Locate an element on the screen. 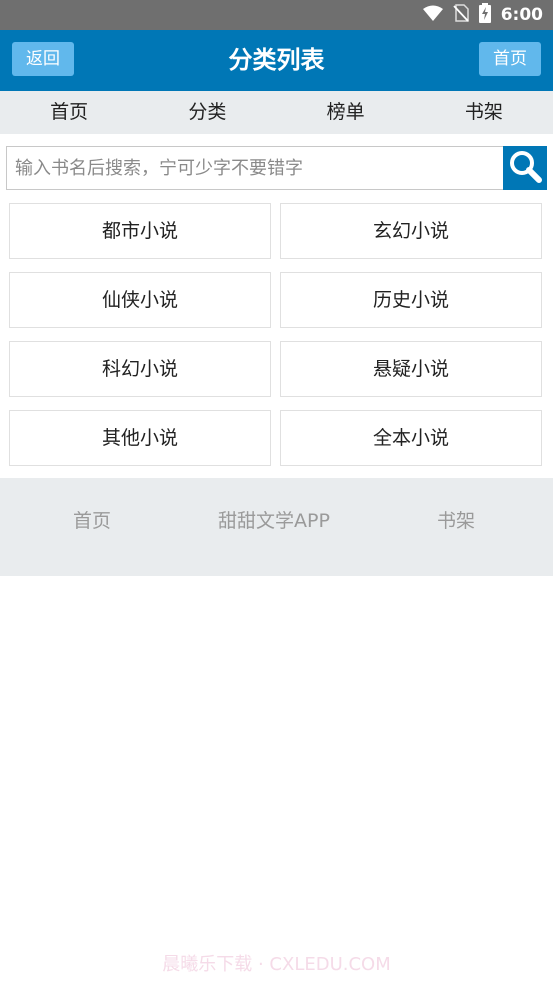  status-bar: 6:00 is located at coordinates (276, 15).